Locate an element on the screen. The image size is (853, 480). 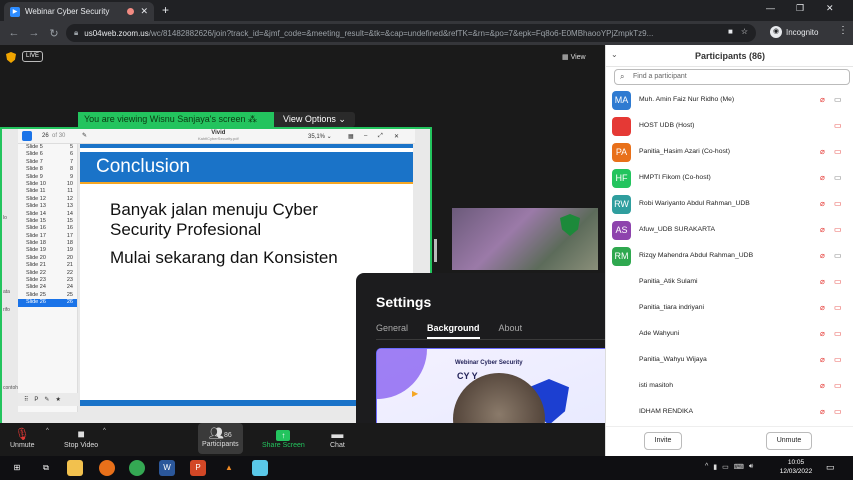
view-options-button: View Options ⌄ is located at coordinates (314, 119).